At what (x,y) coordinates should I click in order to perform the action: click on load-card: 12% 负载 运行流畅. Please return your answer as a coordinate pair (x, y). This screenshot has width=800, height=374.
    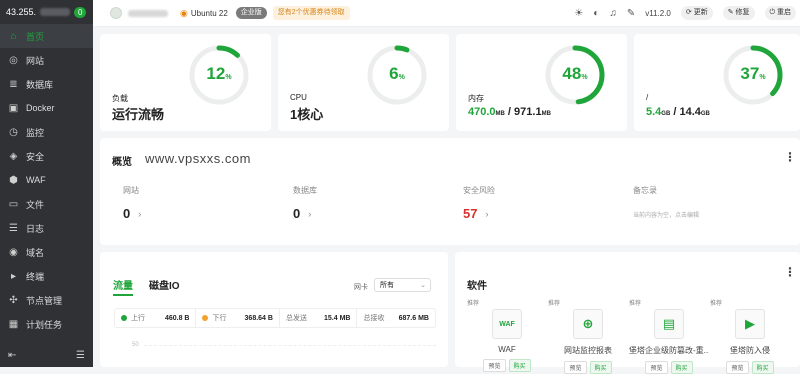
    Looking at the image, I should click on (185, 82).